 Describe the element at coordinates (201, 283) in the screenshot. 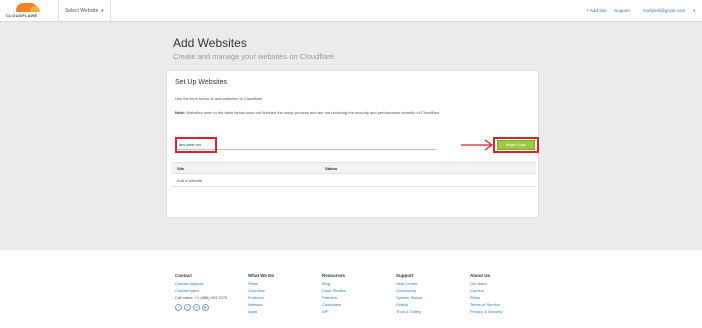

I see `footer-link: Contact support` at that location.